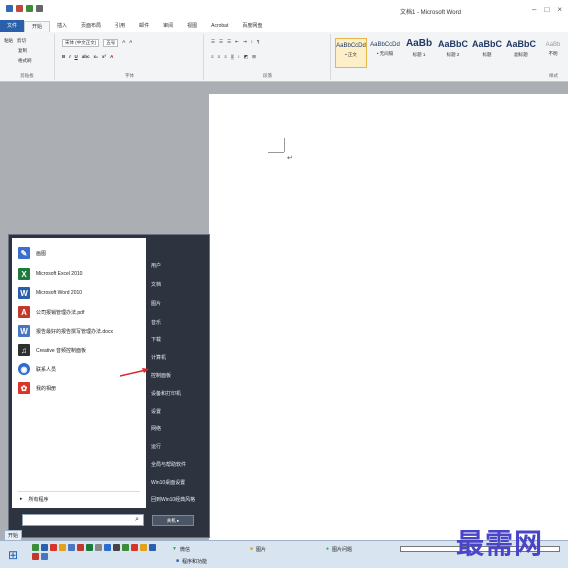 The image size is (568, 568). What do you see at coordinates (258, 42) in the screenshot?
I see `show-marks-icon: ¶` at bounding box center [258, 42].